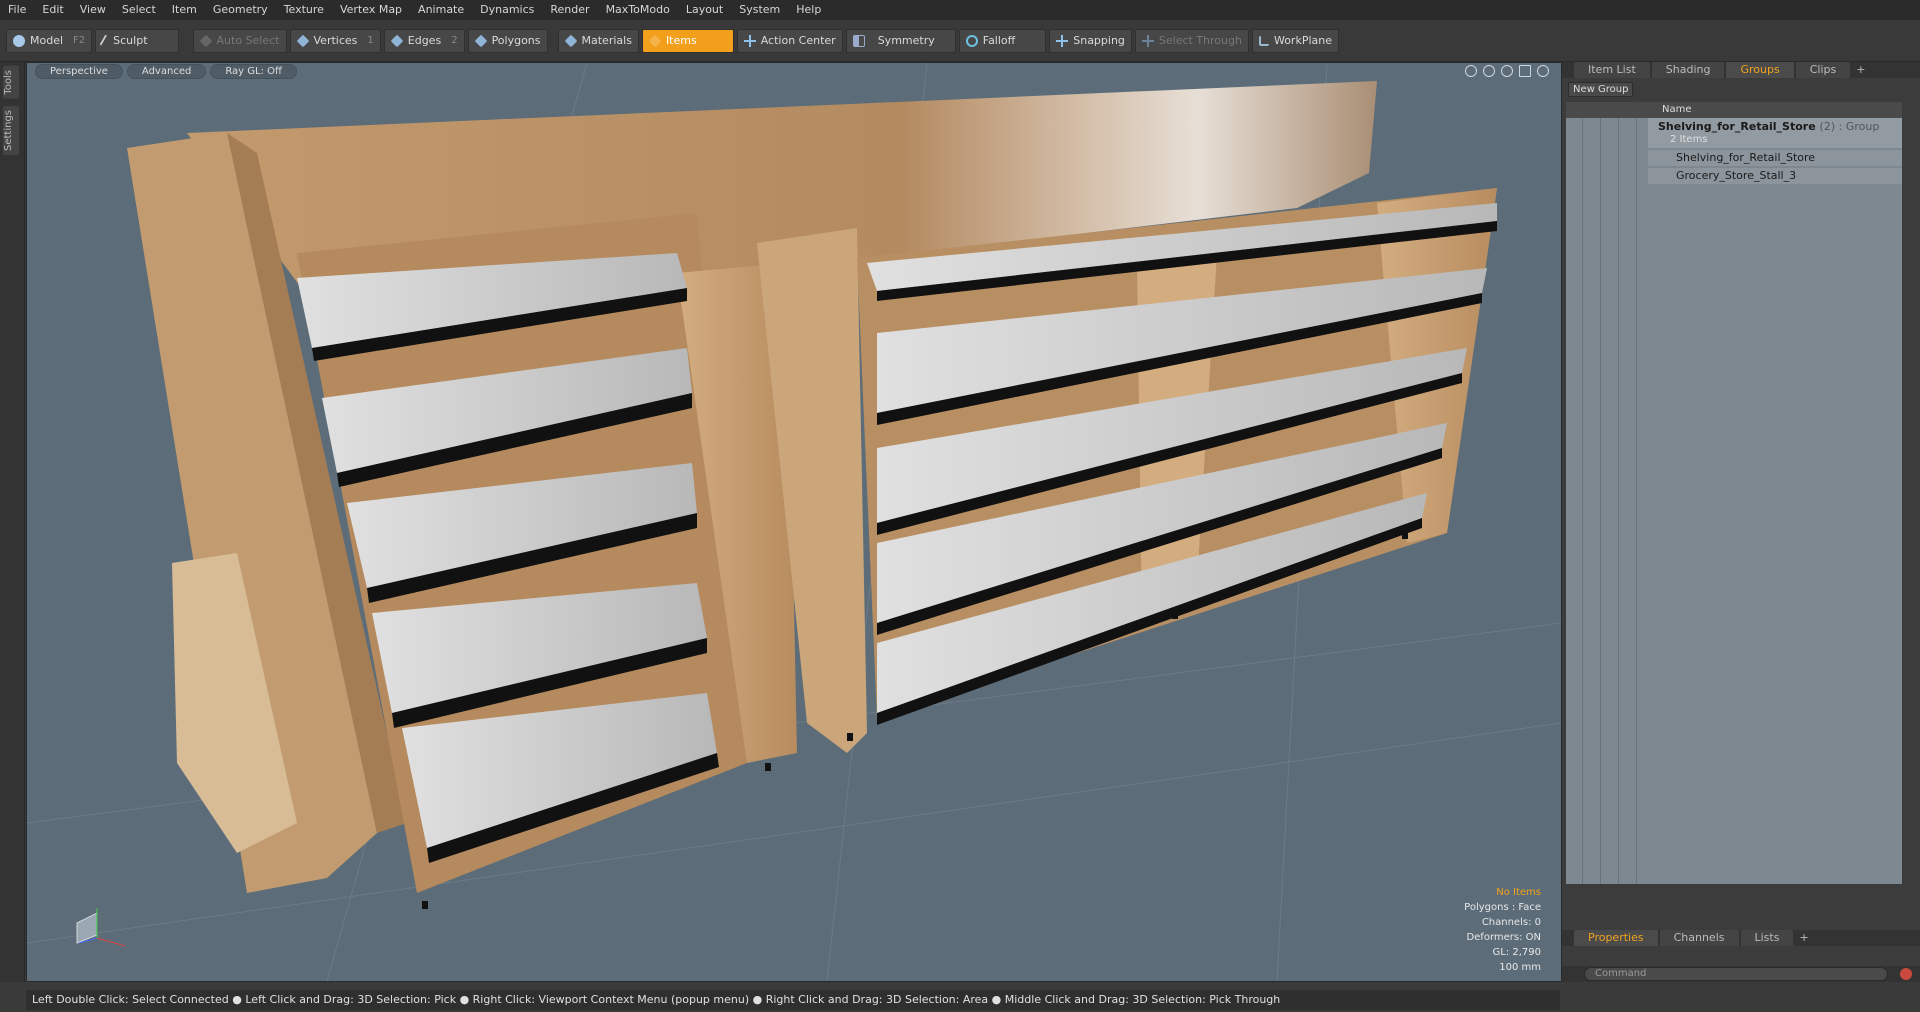 This screenshot has width=1920, height=1012. What do you see at coordinates (1525, 71) in the screenshot?
I see `maximize-view-icon` at bounding box center [1525, 71].